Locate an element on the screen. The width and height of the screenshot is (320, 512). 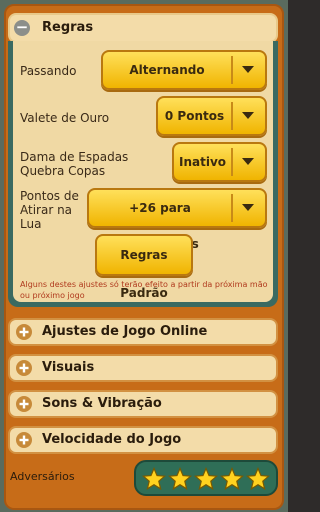
passing-value: Alternando is located at coordinates (167, 70).